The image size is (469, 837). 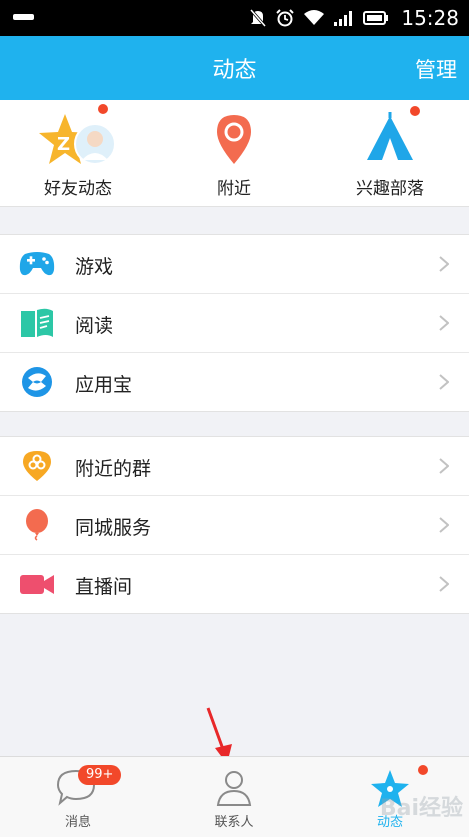 What do you see at coordinates (37, 584) in the screenshot?
I see `video-camera-icon` at bounding box center [37, 584].